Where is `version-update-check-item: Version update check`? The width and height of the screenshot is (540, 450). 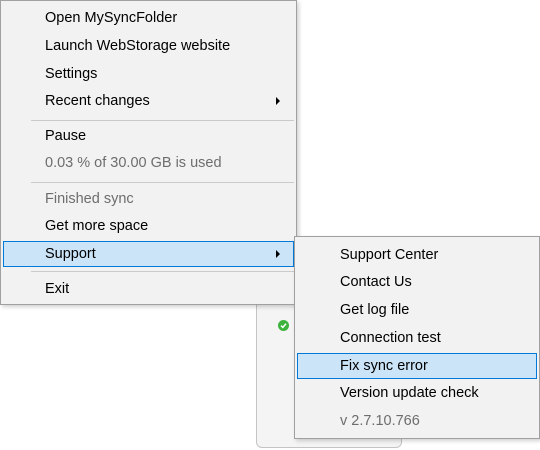
version-update-check-item: Version update check is located at coordinates (417, 393).